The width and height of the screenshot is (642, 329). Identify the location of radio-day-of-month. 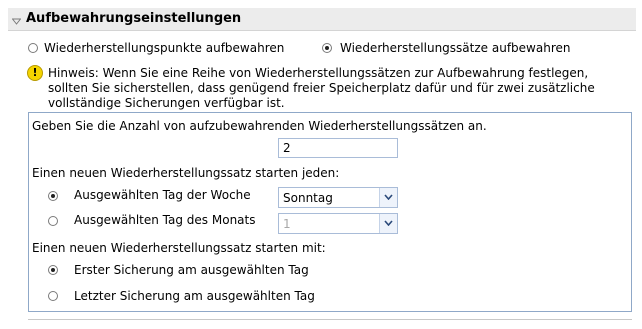
(53, 221).